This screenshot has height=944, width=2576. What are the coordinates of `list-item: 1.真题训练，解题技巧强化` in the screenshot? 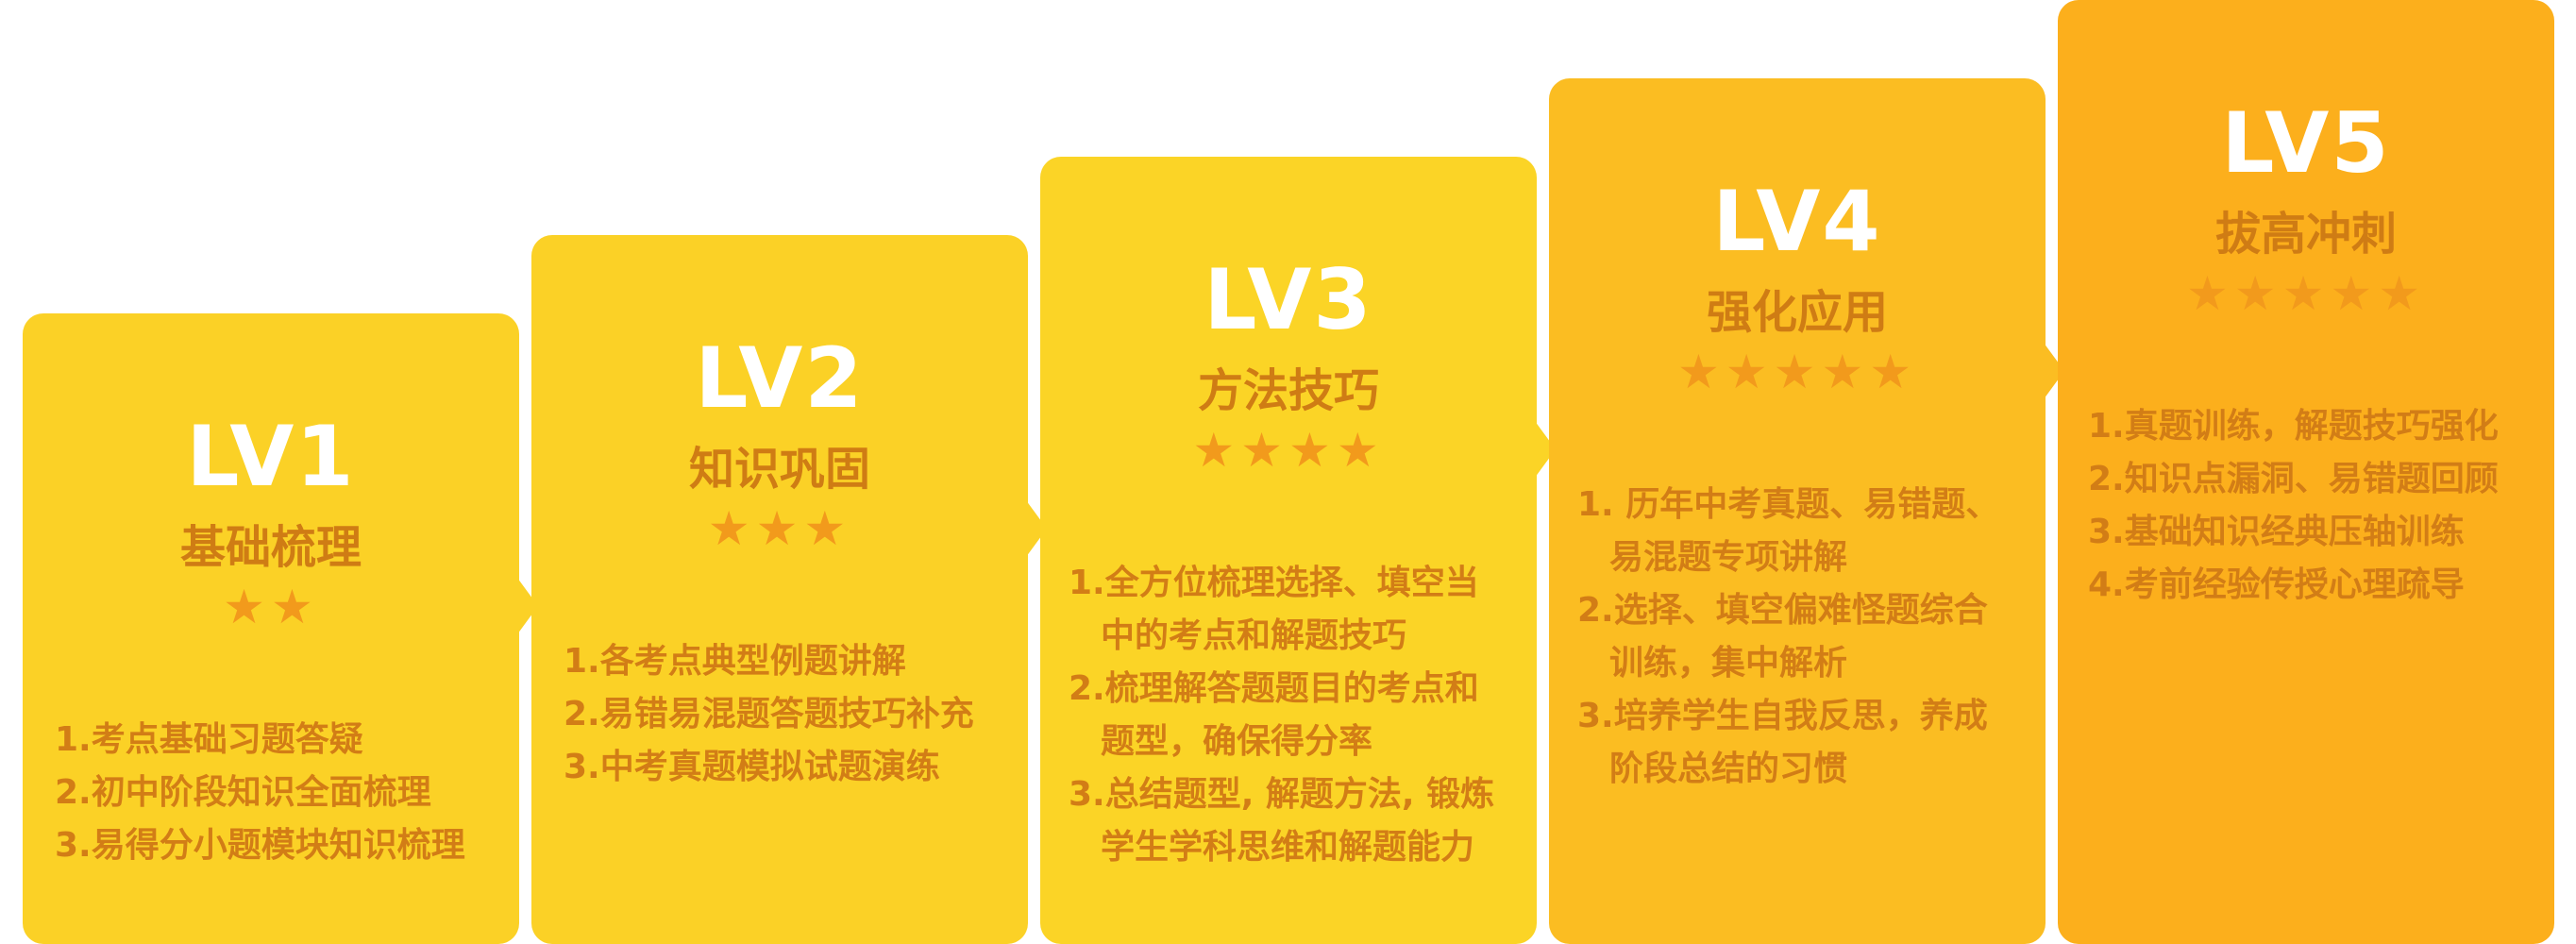 It's located at (2293, 426).